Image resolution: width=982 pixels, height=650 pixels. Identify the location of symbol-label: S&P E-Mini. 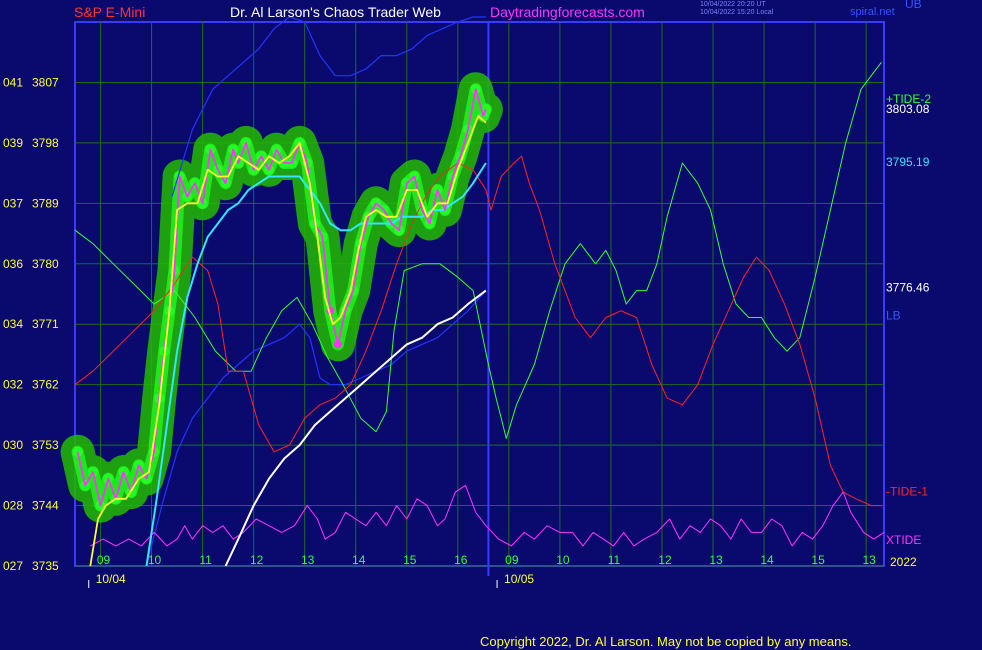
(110, 12).